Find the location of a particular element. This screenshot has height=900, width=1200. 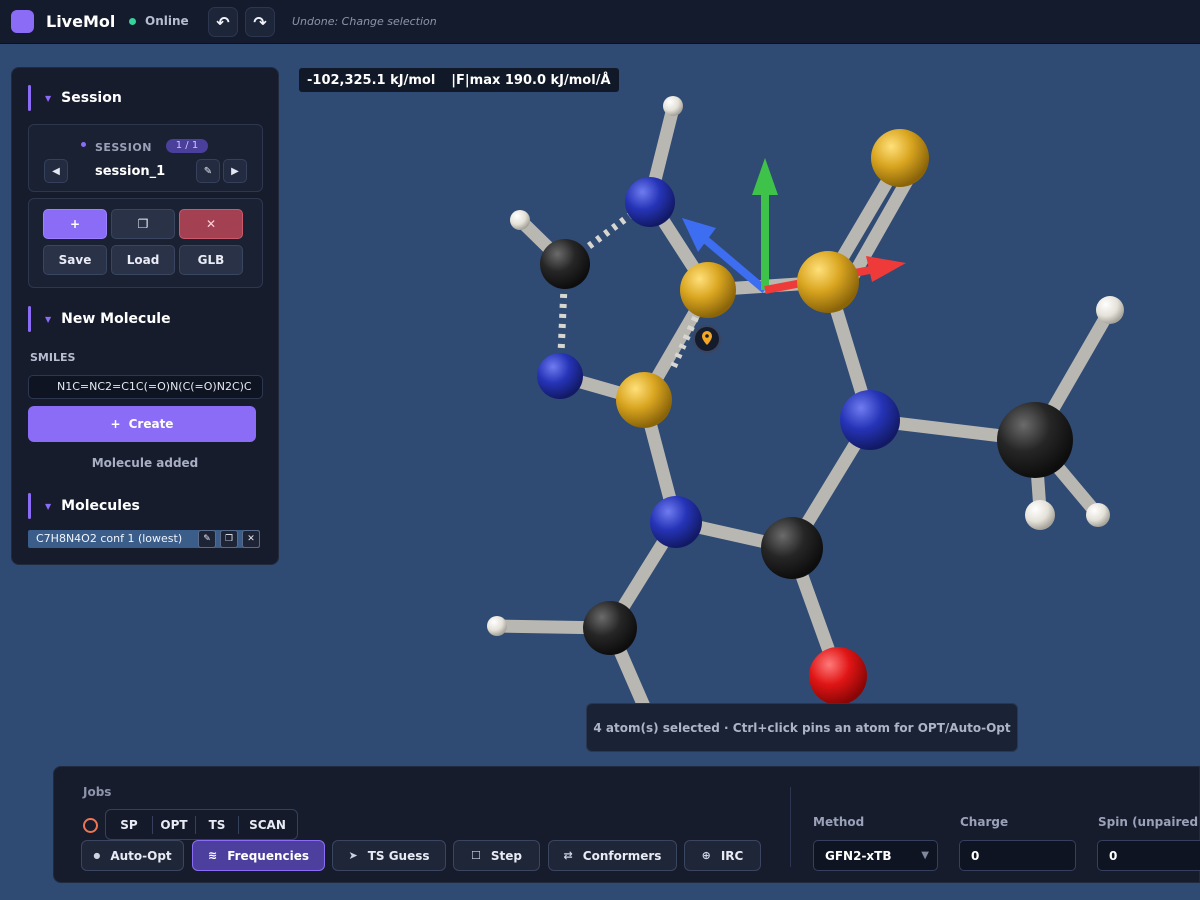

molecules-section-header: ▼ Molecules is located at coordinates (84, 506).